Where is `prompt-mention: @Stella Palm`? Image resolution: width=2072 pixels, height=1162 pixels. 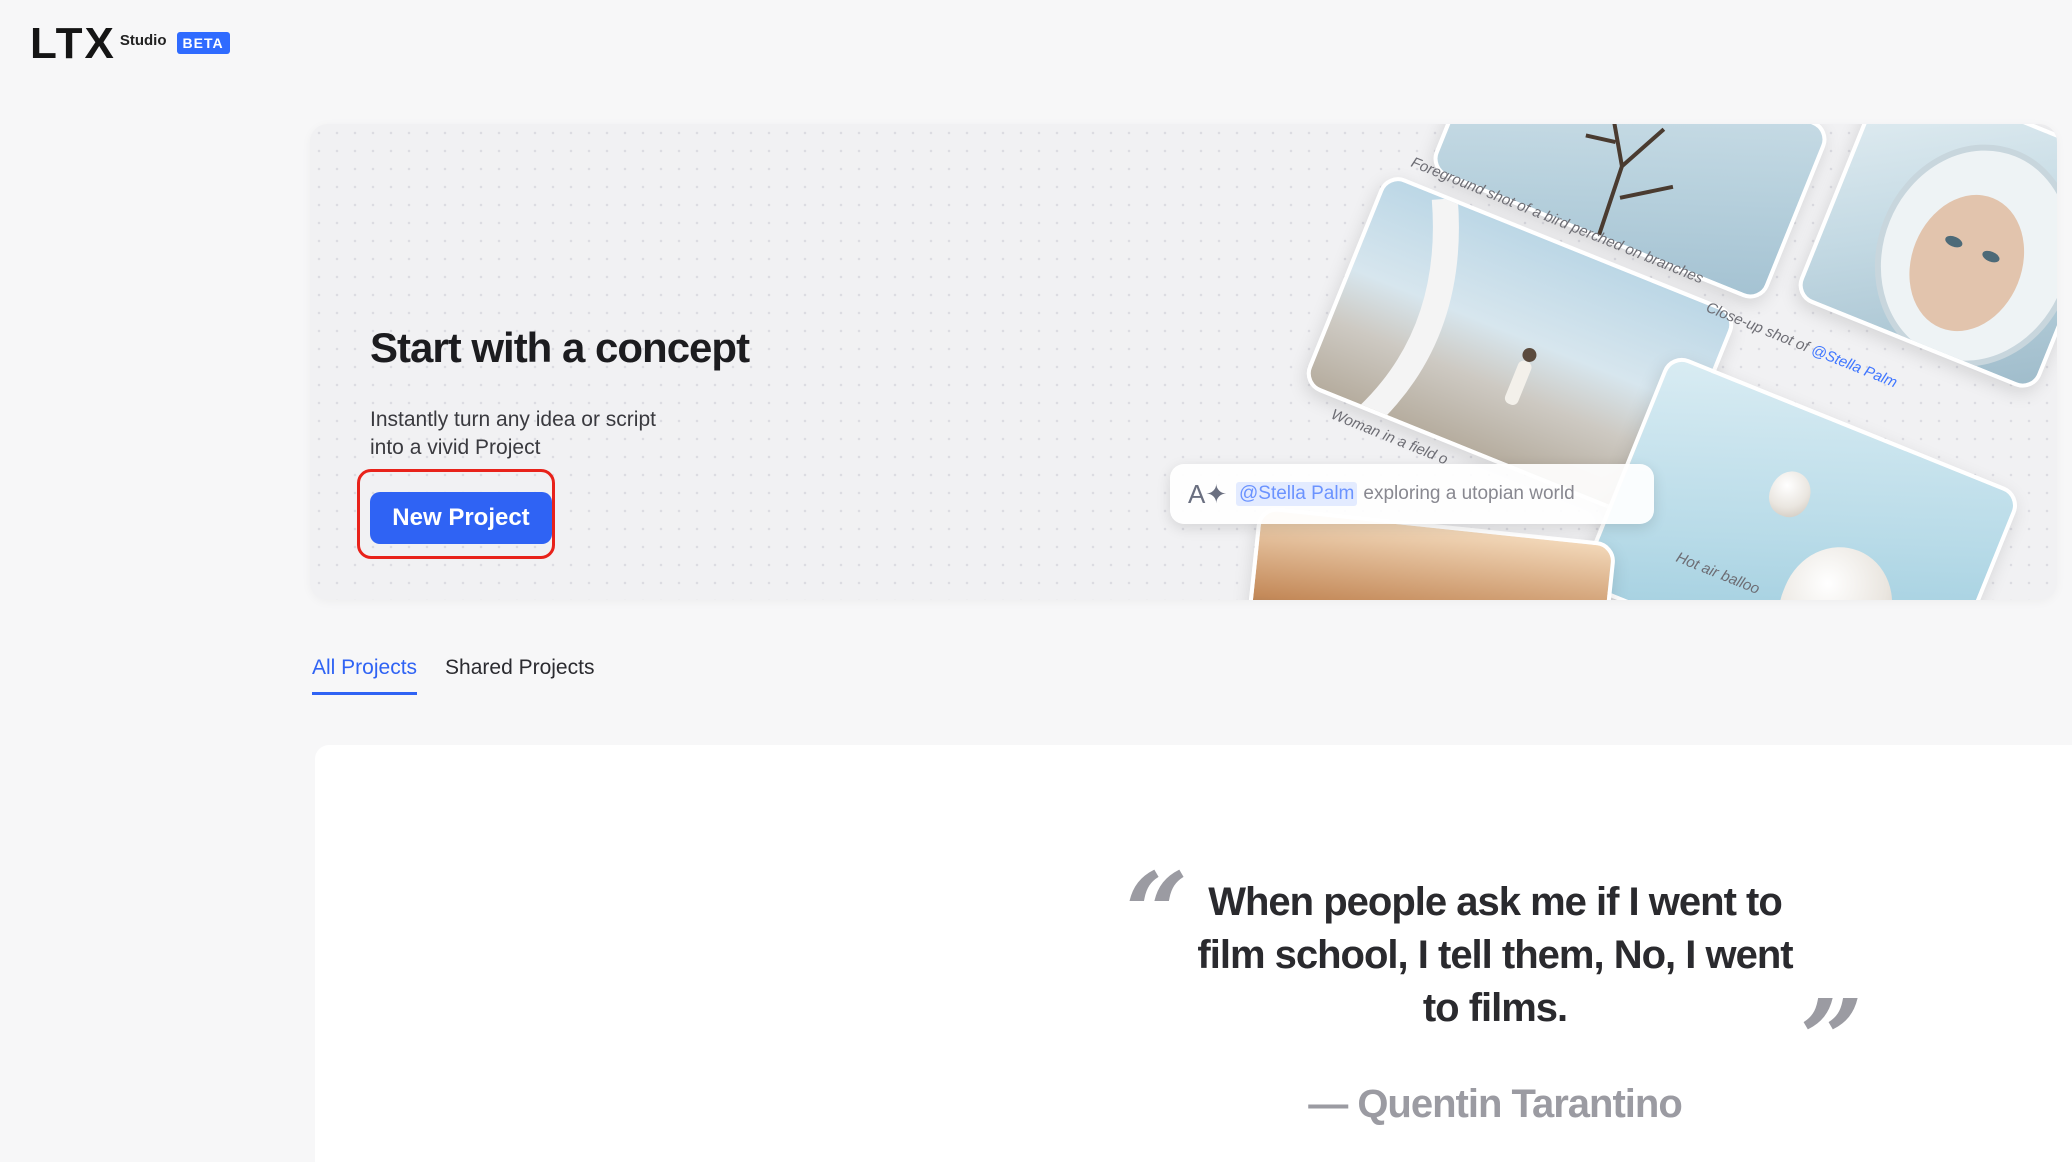 prompt-mention: @Stella Palm is located at coordinates (1297, 494).